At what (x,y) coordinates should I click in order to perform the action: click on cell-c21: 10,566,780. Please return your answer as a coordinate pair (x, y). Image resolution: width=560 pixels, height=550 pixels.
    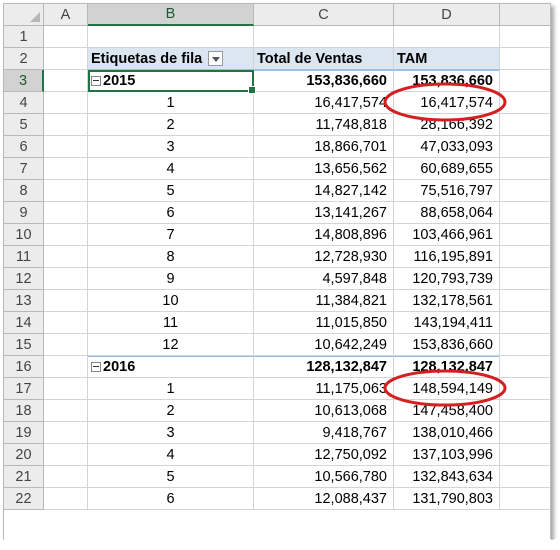
    Looking at the image, I should click on (324, 477).